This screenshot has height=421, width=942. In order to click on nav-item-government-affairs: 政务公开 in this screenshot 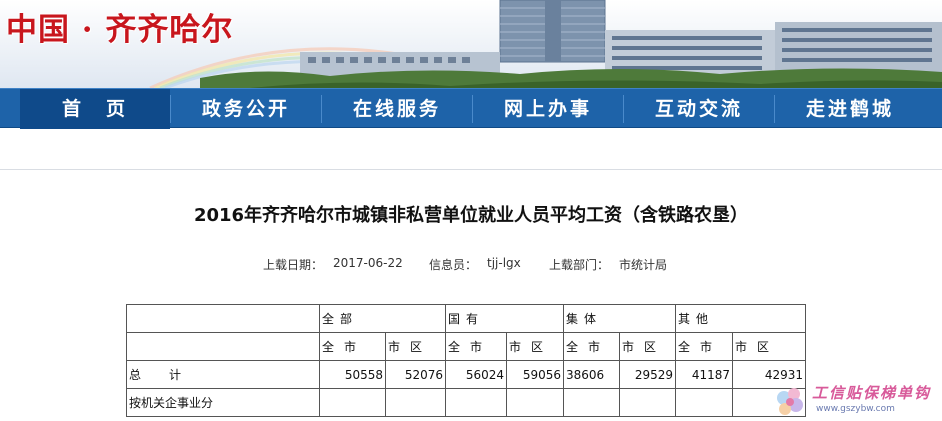, I will do `click(246, 109)`.